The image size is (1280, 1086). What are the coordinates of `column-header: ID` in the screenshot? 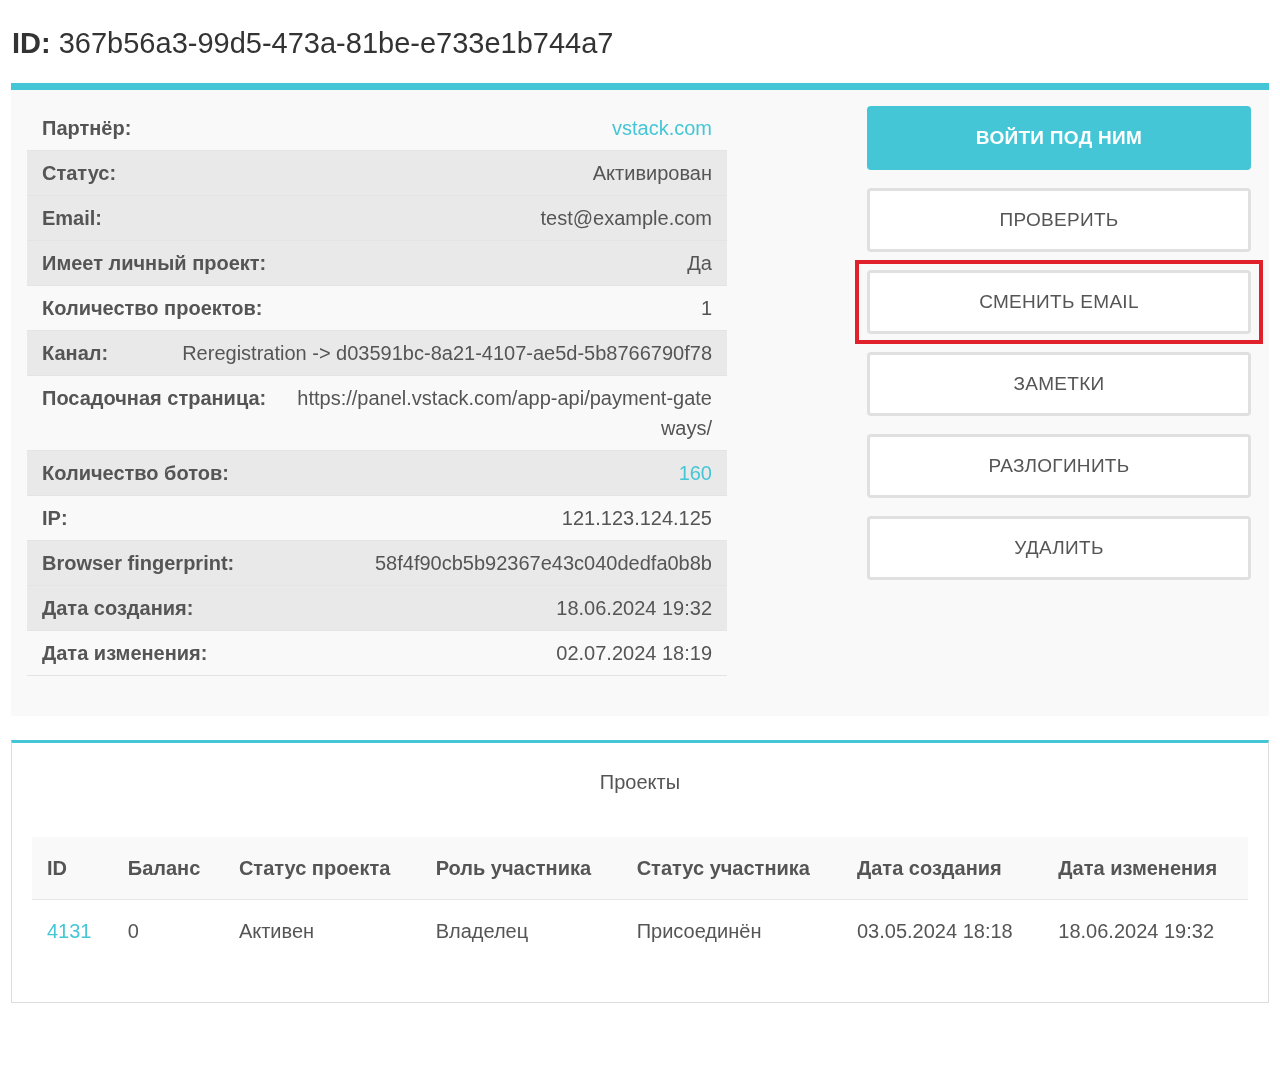 It's located at (72, 868).